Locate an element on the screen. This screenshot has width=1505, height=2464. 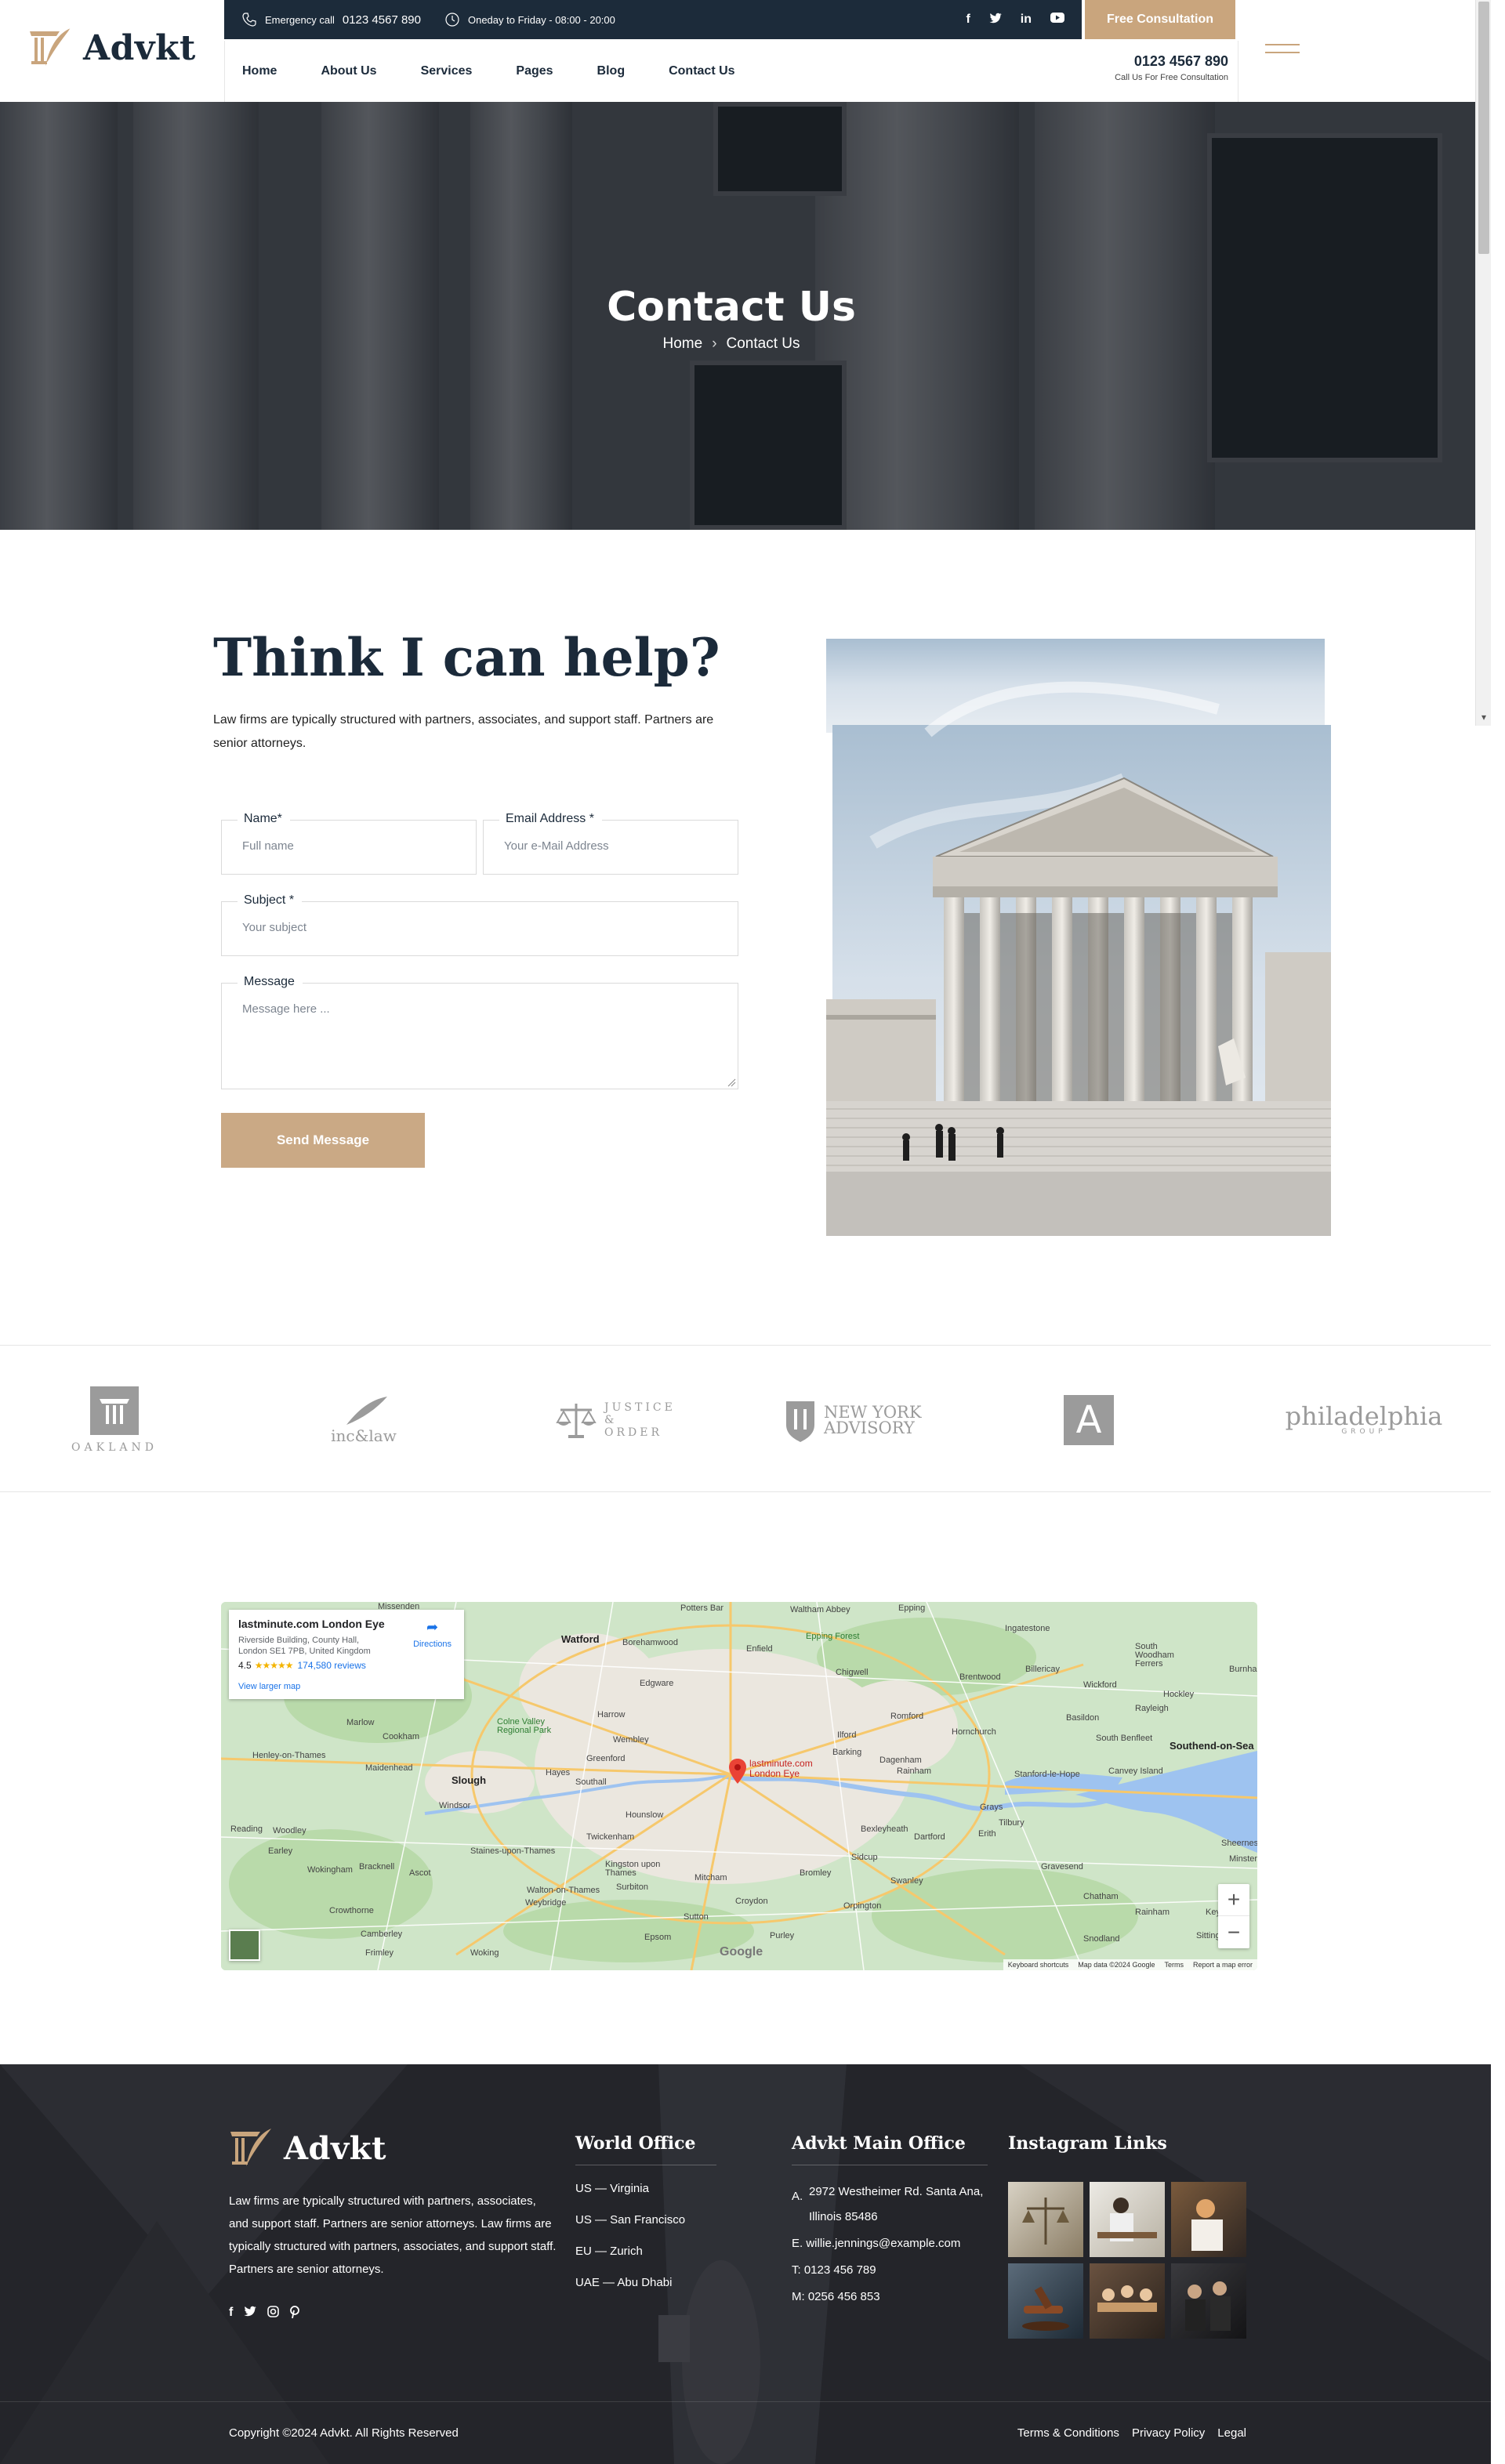
email-field: Email Address * Your e-Mail Address is located at coordinates (610, 844).